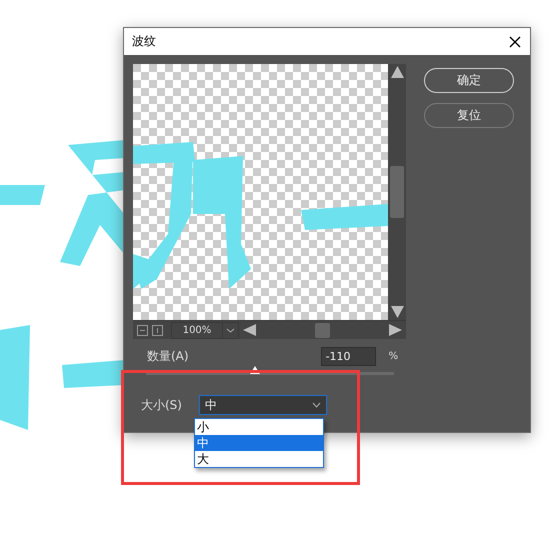 This screenshot has width=560, height=555. I want to click on right-arrow-icon, so click(395, 330).